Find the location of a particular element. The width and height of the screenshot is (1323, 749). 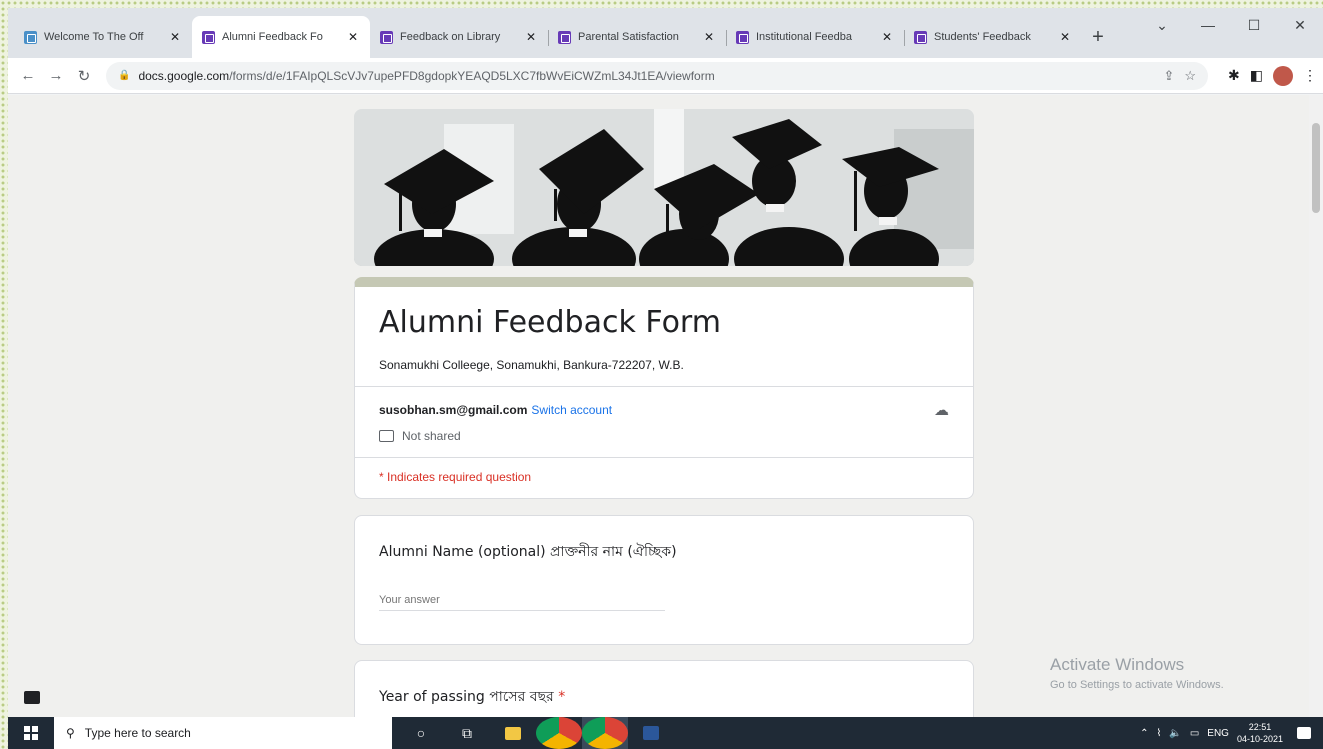

not-shared-label: Not shared is located at coordinates (431, 436).